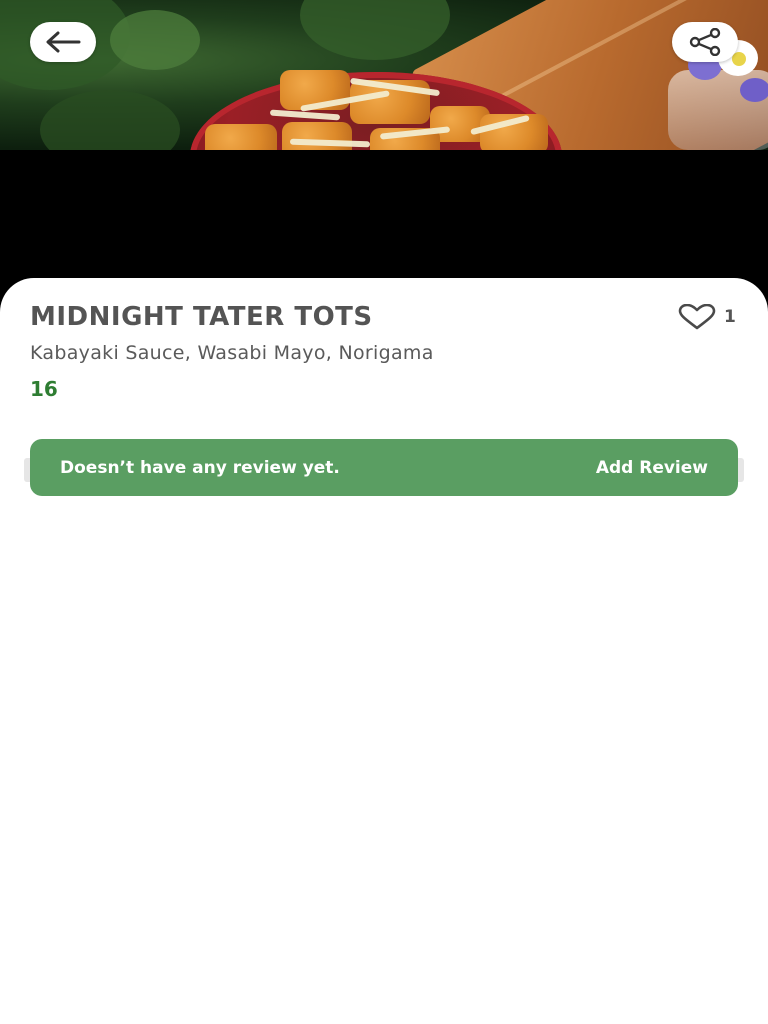  Describe the element at coordinates (241, 137) in the screenshot. I see `tater-tot` at that location.